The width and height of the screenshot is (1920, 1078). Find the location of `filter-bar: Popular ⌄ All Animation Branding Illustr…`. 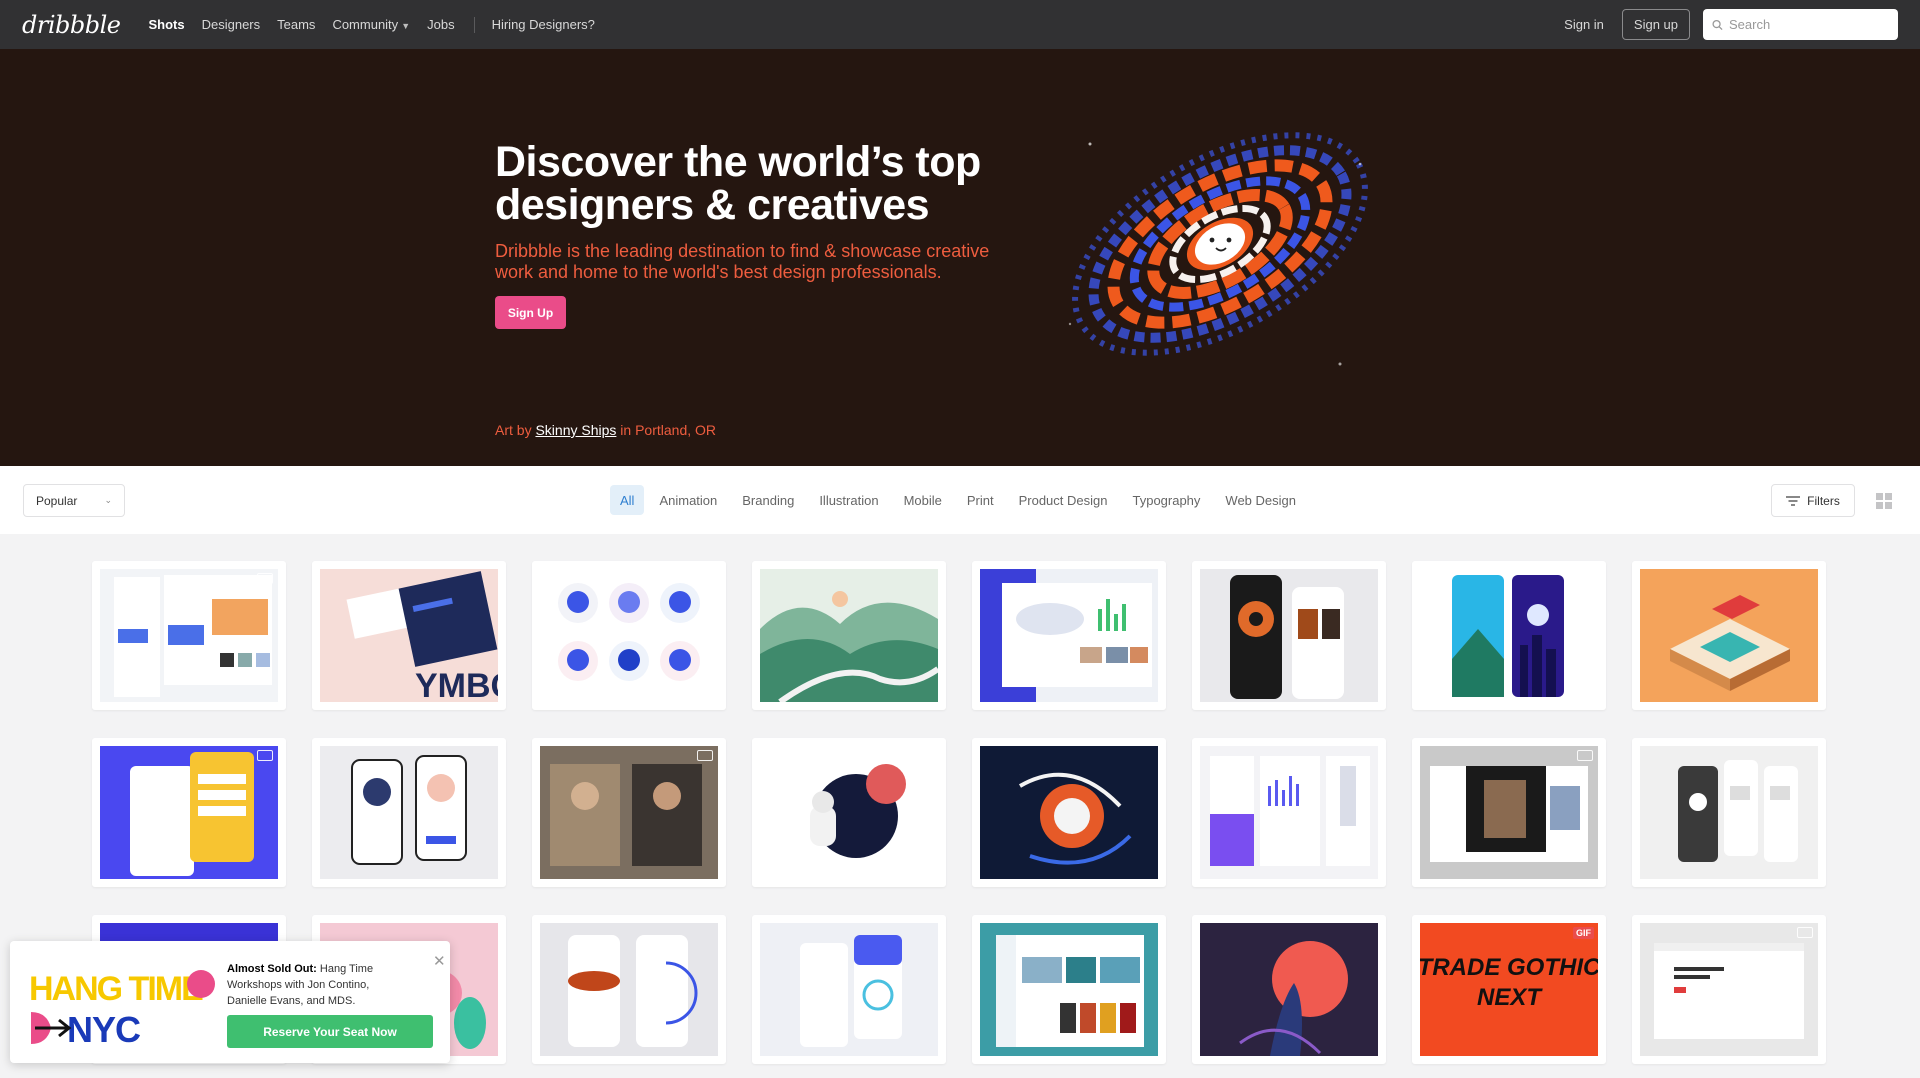

filter-bar: Popular ⌄ All Animation Branding Illustr… is located at coordinates (960, 500).